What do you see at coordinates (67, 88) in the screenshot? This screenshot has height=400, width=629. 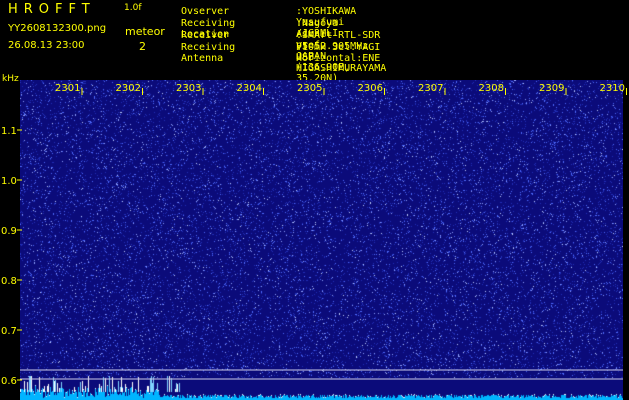 I see `time-tick-label: 2301` at bounding box center [67, 88].